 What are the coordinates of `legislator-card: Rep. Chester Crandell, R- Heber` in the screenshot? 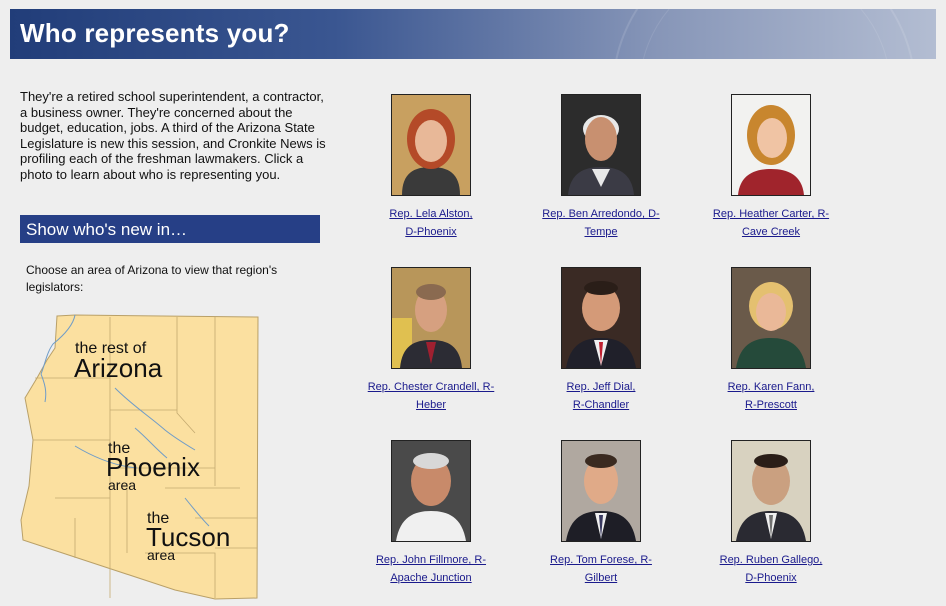 It's located at (431, 340).